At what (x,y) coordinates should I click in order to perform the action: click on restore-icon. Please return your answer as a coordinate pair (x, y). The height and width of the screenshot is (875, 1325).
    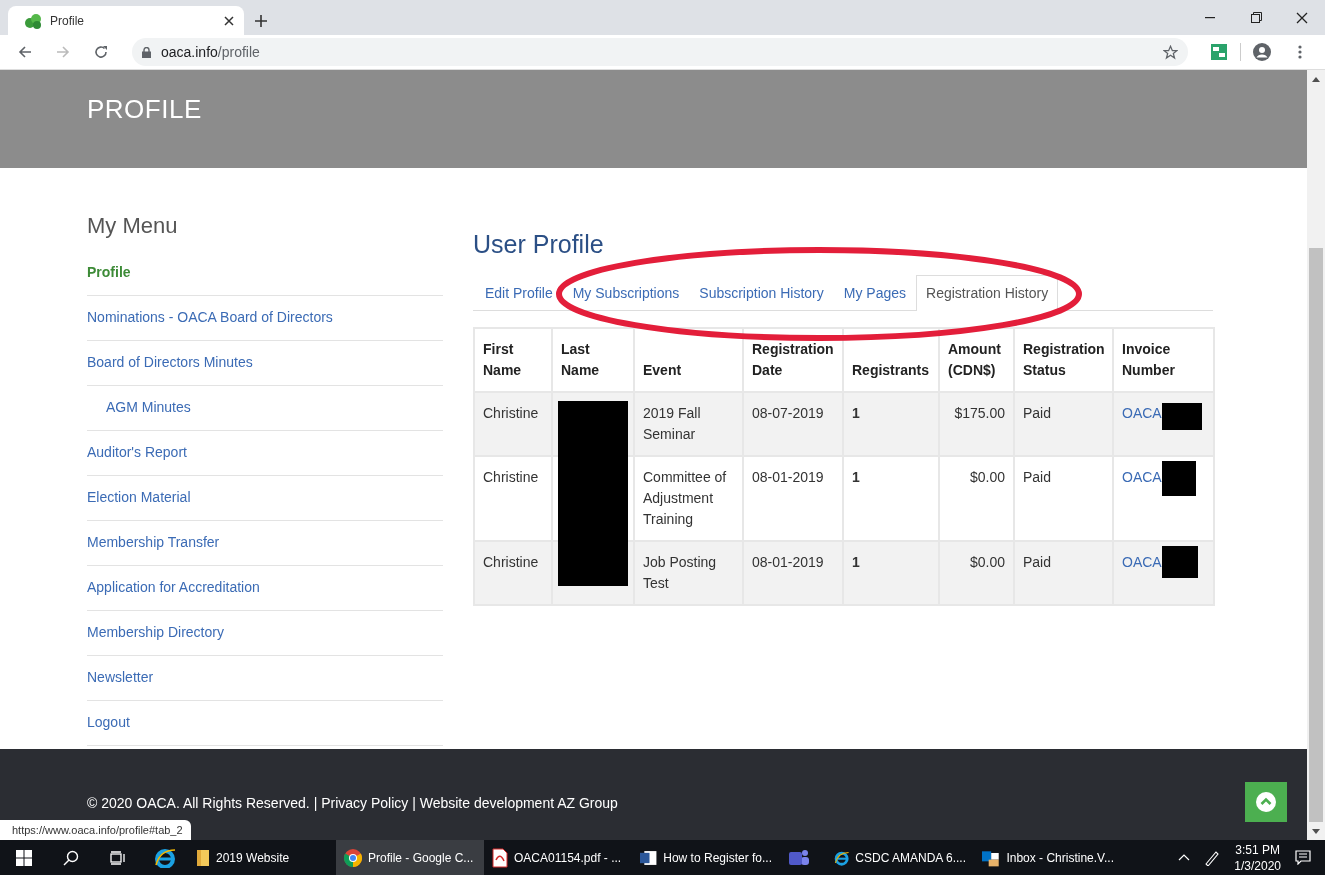
    Looking at the image, I should click on (1256, 17).